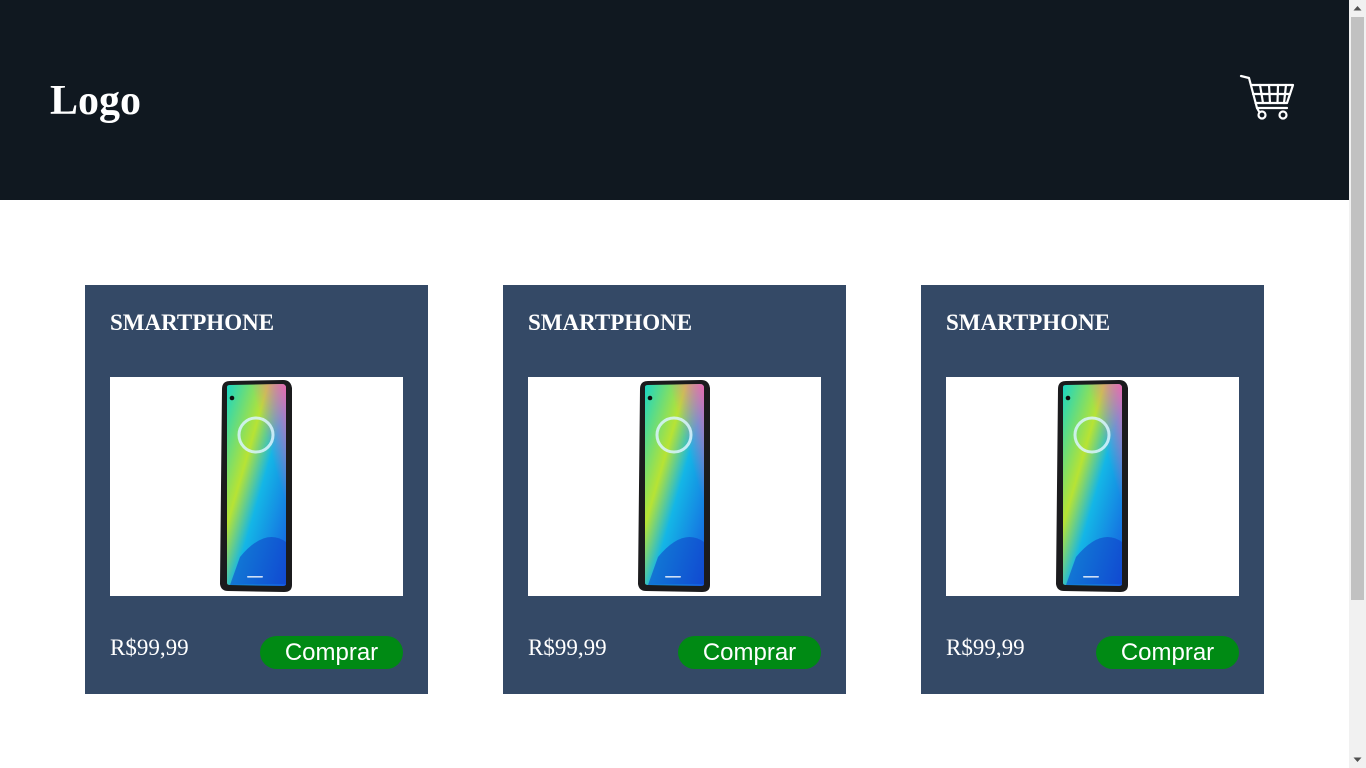 The height and width of the screenshot is (768, 1366). I want to click on scrollbar-thumb, so click(1357, 308).